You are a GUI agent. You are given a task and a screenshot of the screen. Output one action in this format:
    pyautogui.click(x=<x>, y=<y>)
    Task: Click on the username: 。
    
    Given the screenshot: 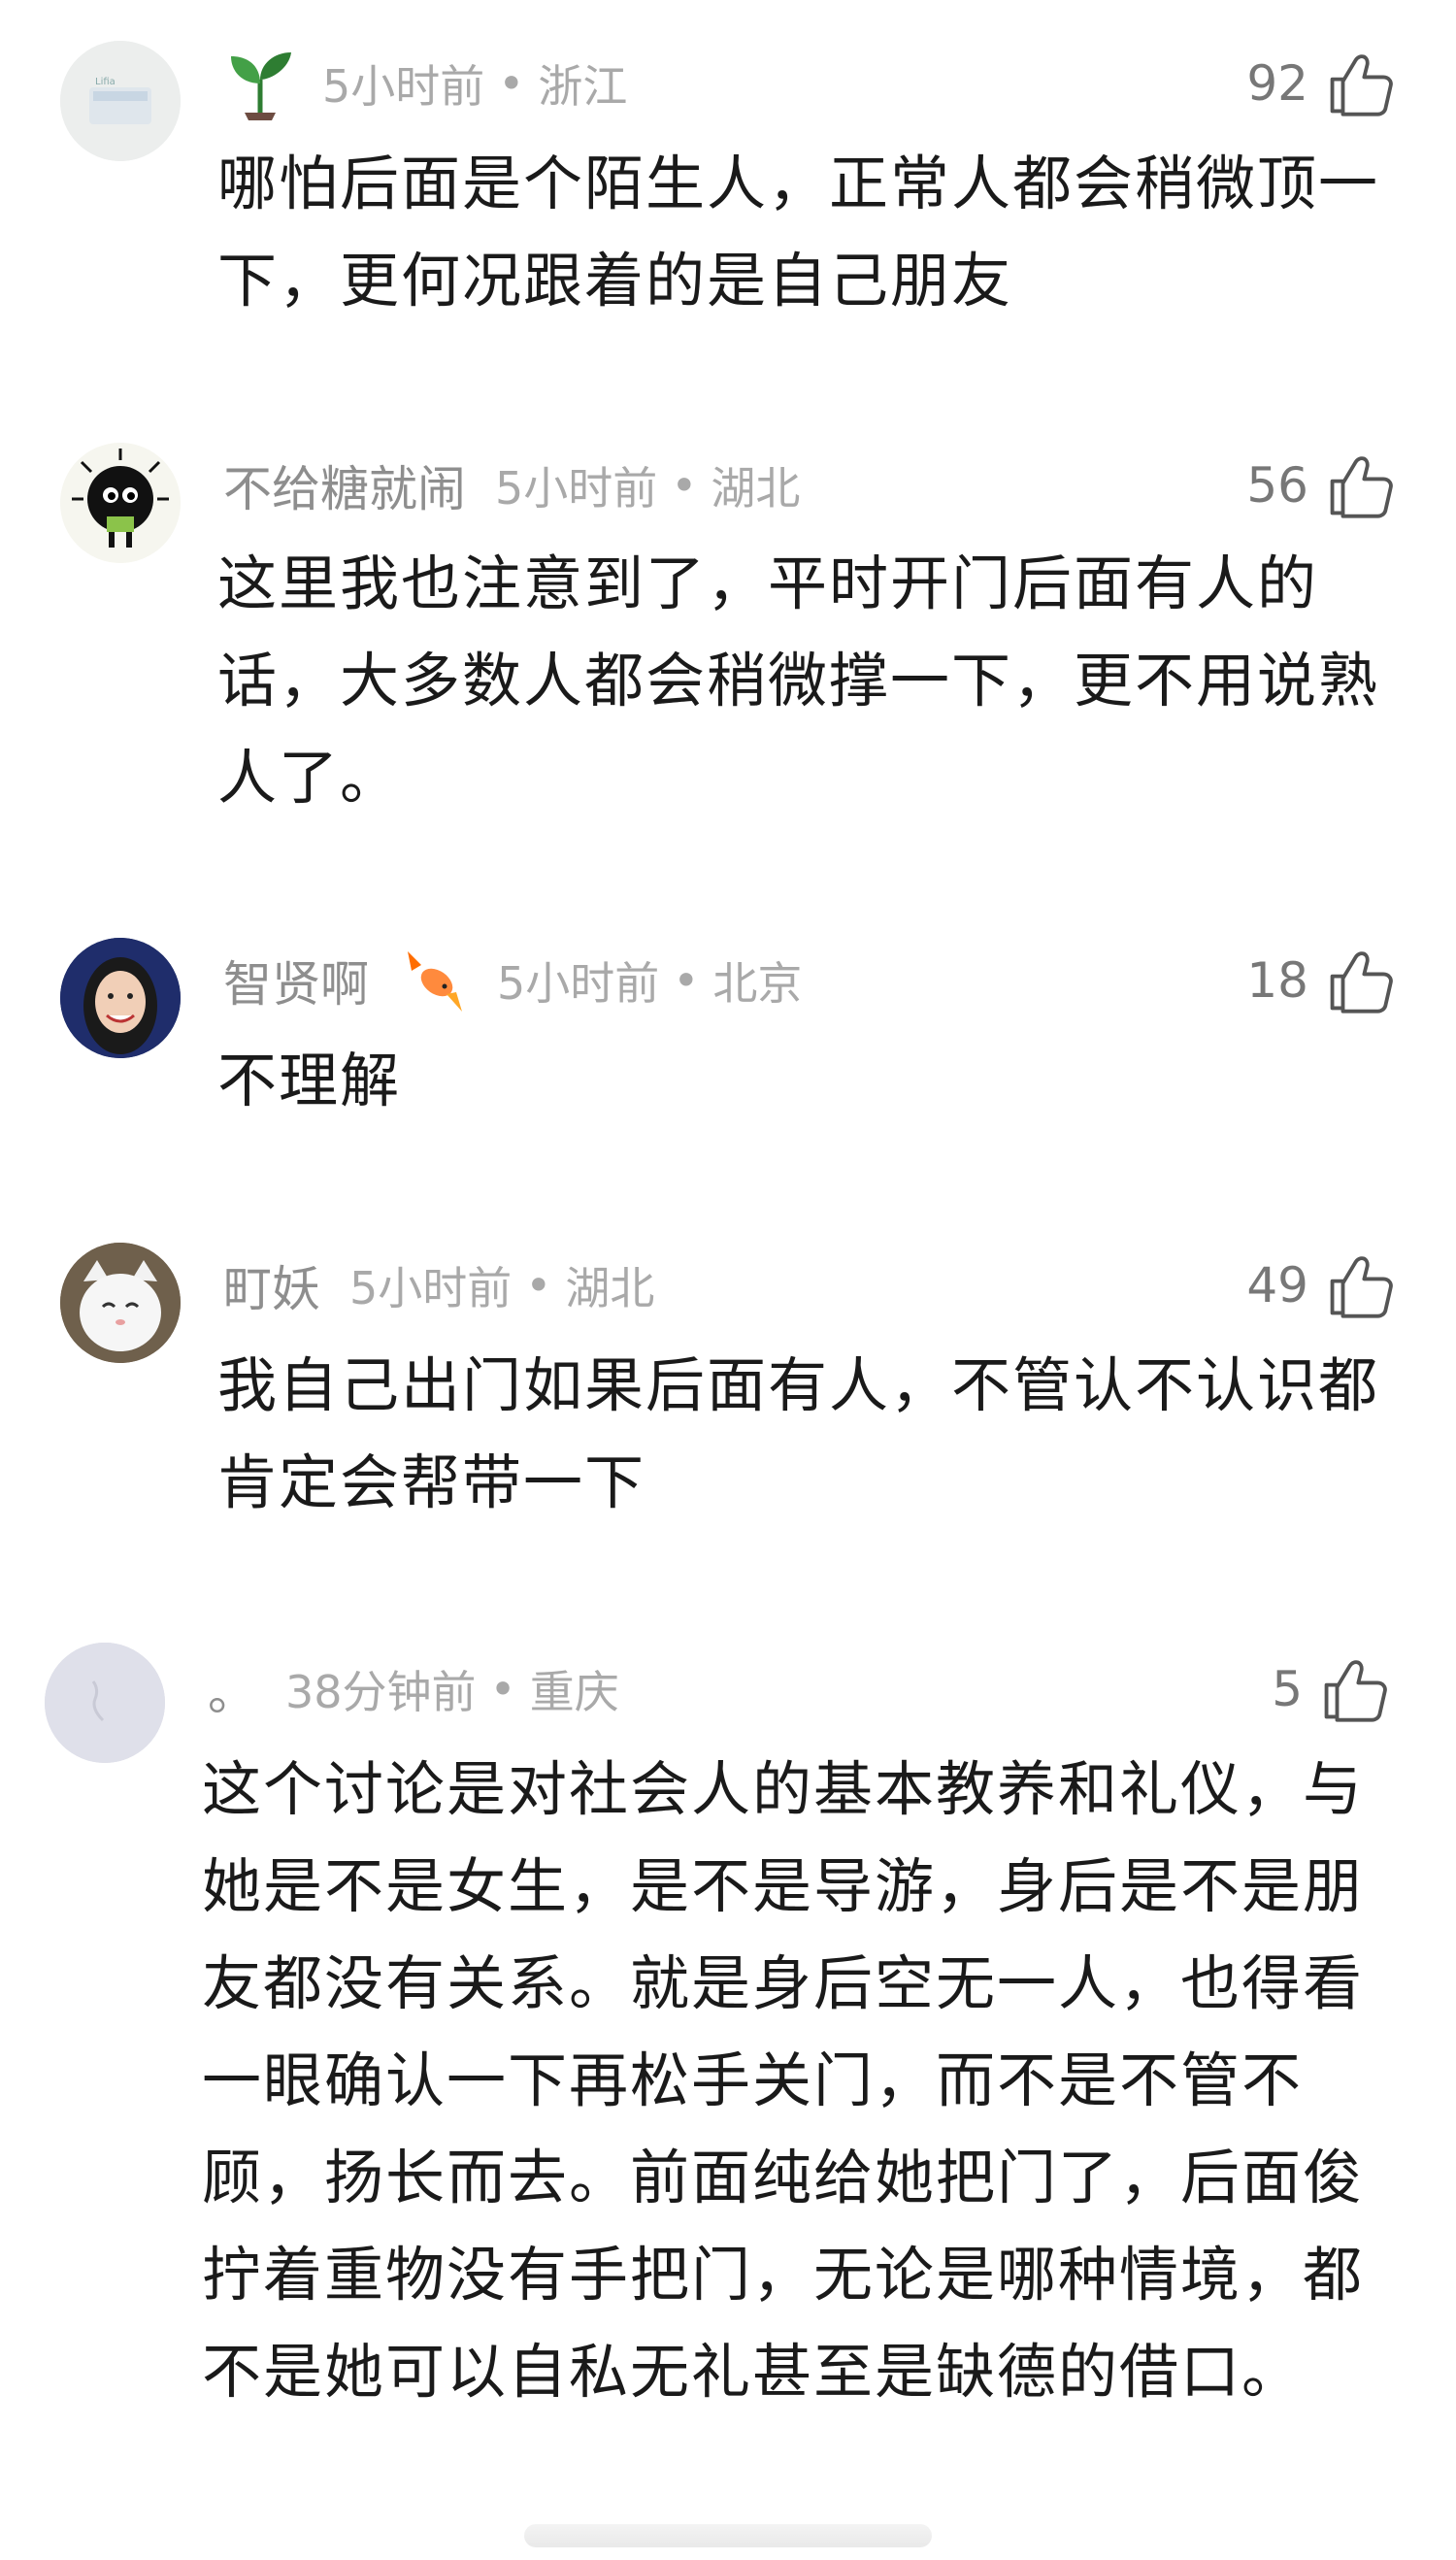 What is the action you would take?
    pyautogui.click(x=232, y=1689)
    